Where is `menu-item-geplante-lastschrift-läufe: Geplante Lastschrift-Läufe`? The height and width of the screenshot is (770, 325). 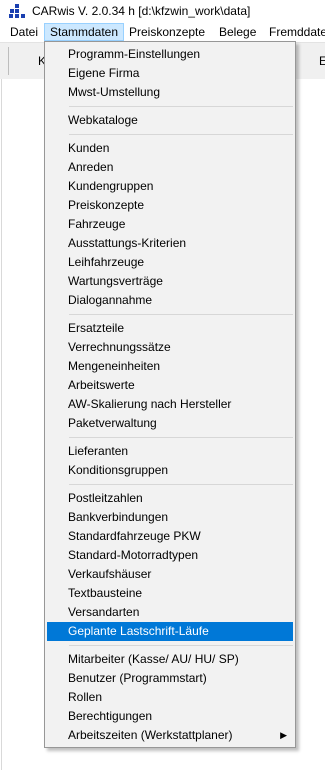
menu-item-geplante-lastschrift-läufe: Geplante Lastschrift-Läufe is located at coordinates (170, 631).